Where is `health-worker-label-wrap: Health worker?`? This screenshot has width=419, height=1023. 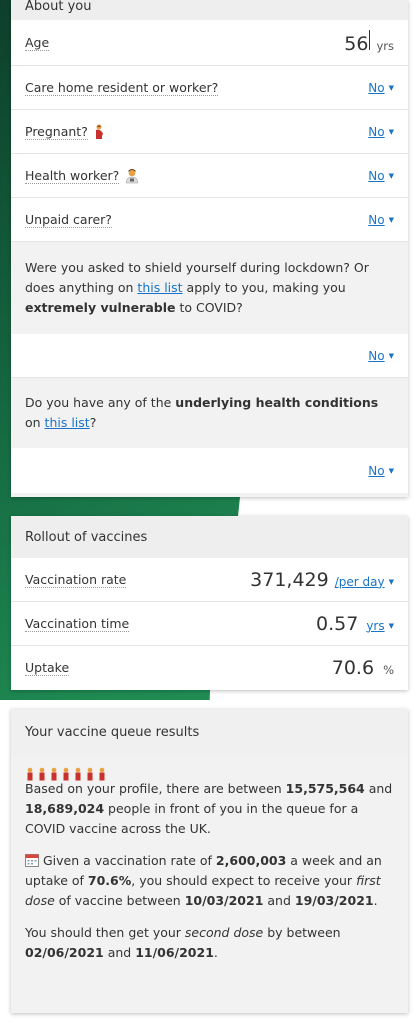 health-worker-label-wrap: Health worker? is located at coordinates (82, 176).